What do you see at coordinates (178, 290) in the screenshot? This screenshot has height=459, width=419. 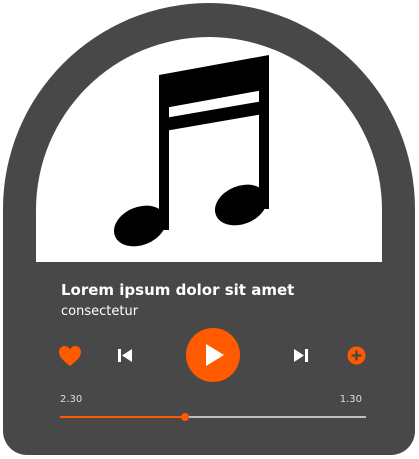 I see `track-title: Lorem ipsum dolor sit amet` at bounding box center [178, 290].